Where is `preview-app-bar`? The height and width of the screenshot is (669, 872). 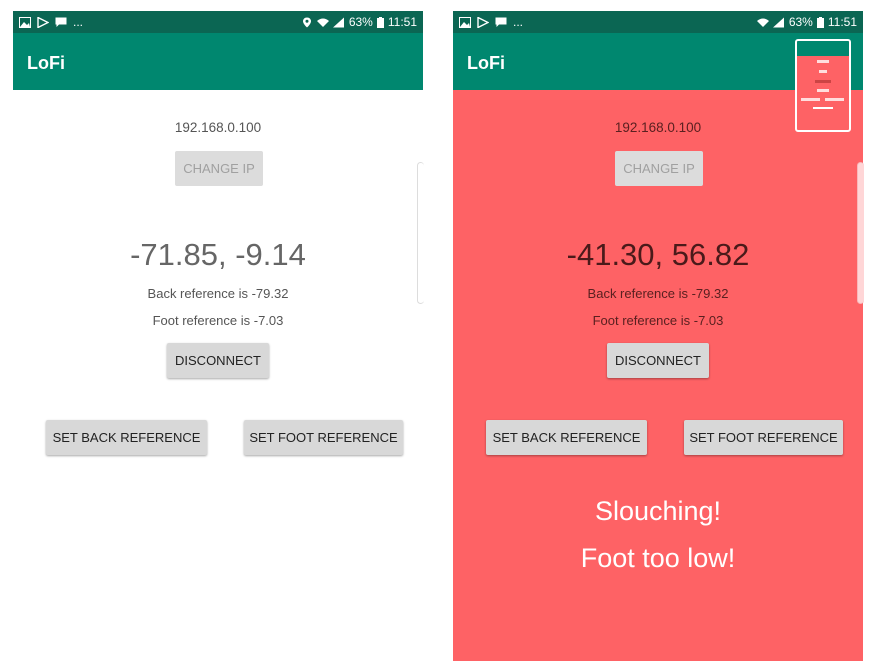
preview-app-bar is located at coordinates (823, 48).